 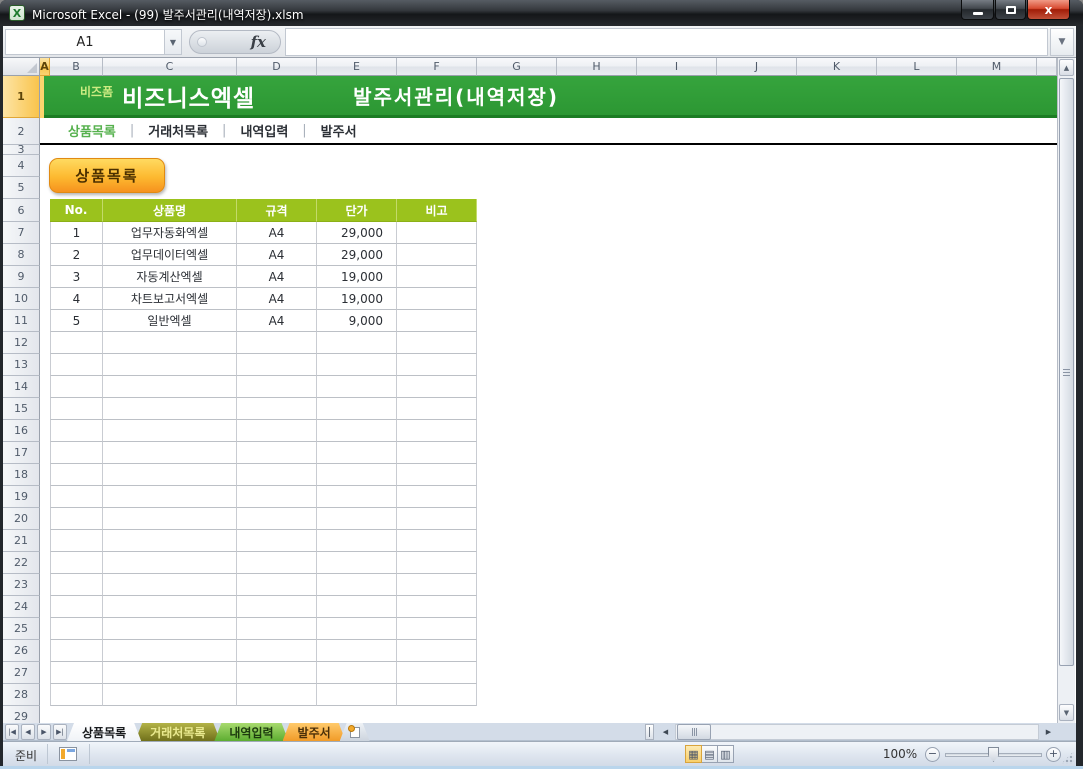 What do you see at coordinates (21, 131) in the screenshot?
I see `row-header-2: 2` at bounding box center [21, 131].